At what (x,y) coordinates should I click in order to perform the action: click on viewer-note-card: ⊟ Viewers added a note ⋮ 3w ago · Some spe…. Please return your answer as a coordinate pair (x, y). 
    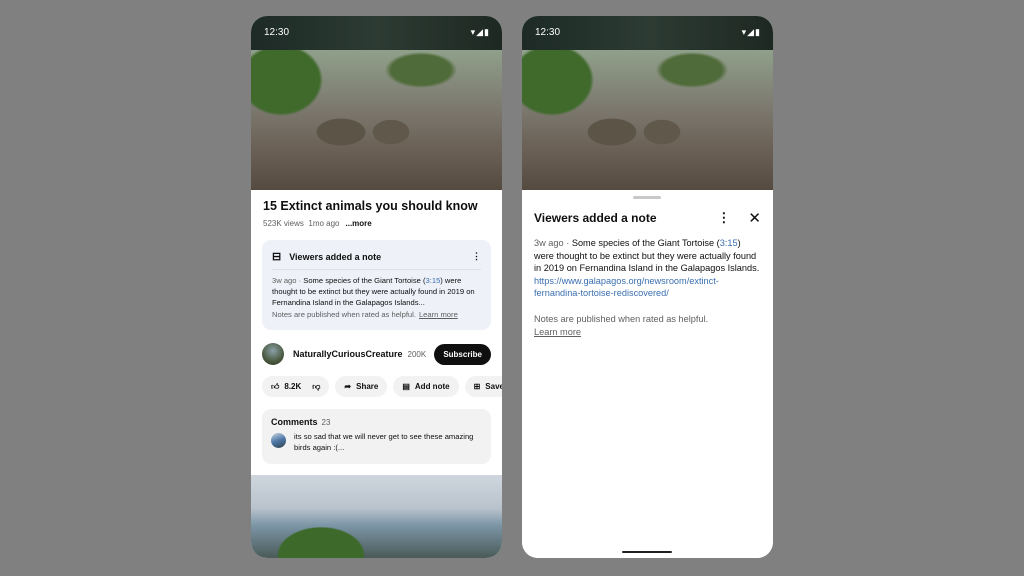
    Looking at the image, I should click on (376, 285).